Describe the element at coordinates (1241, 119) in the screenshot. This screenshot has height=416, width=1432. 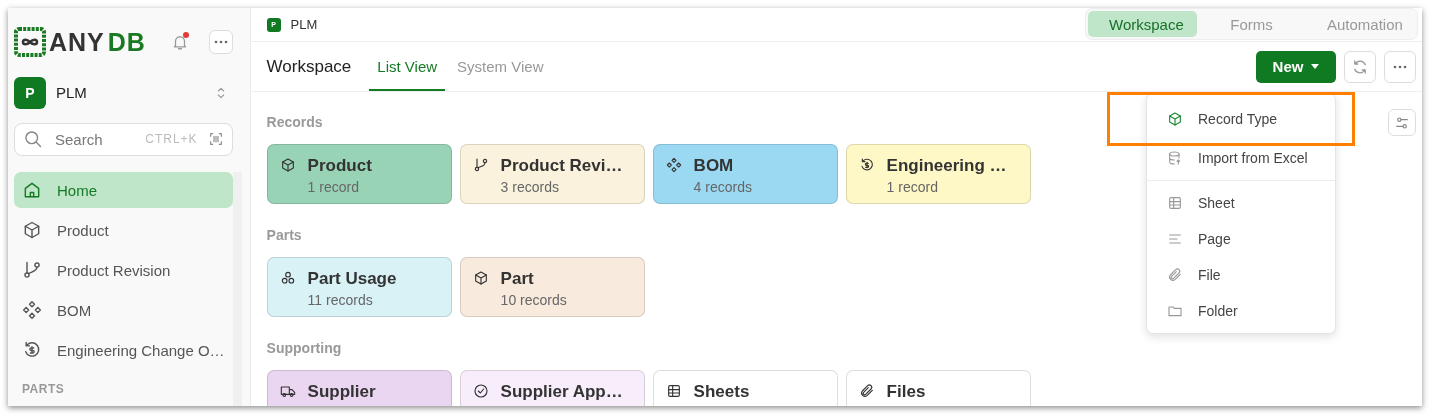
I see `menu-item: Record Type` at that location.